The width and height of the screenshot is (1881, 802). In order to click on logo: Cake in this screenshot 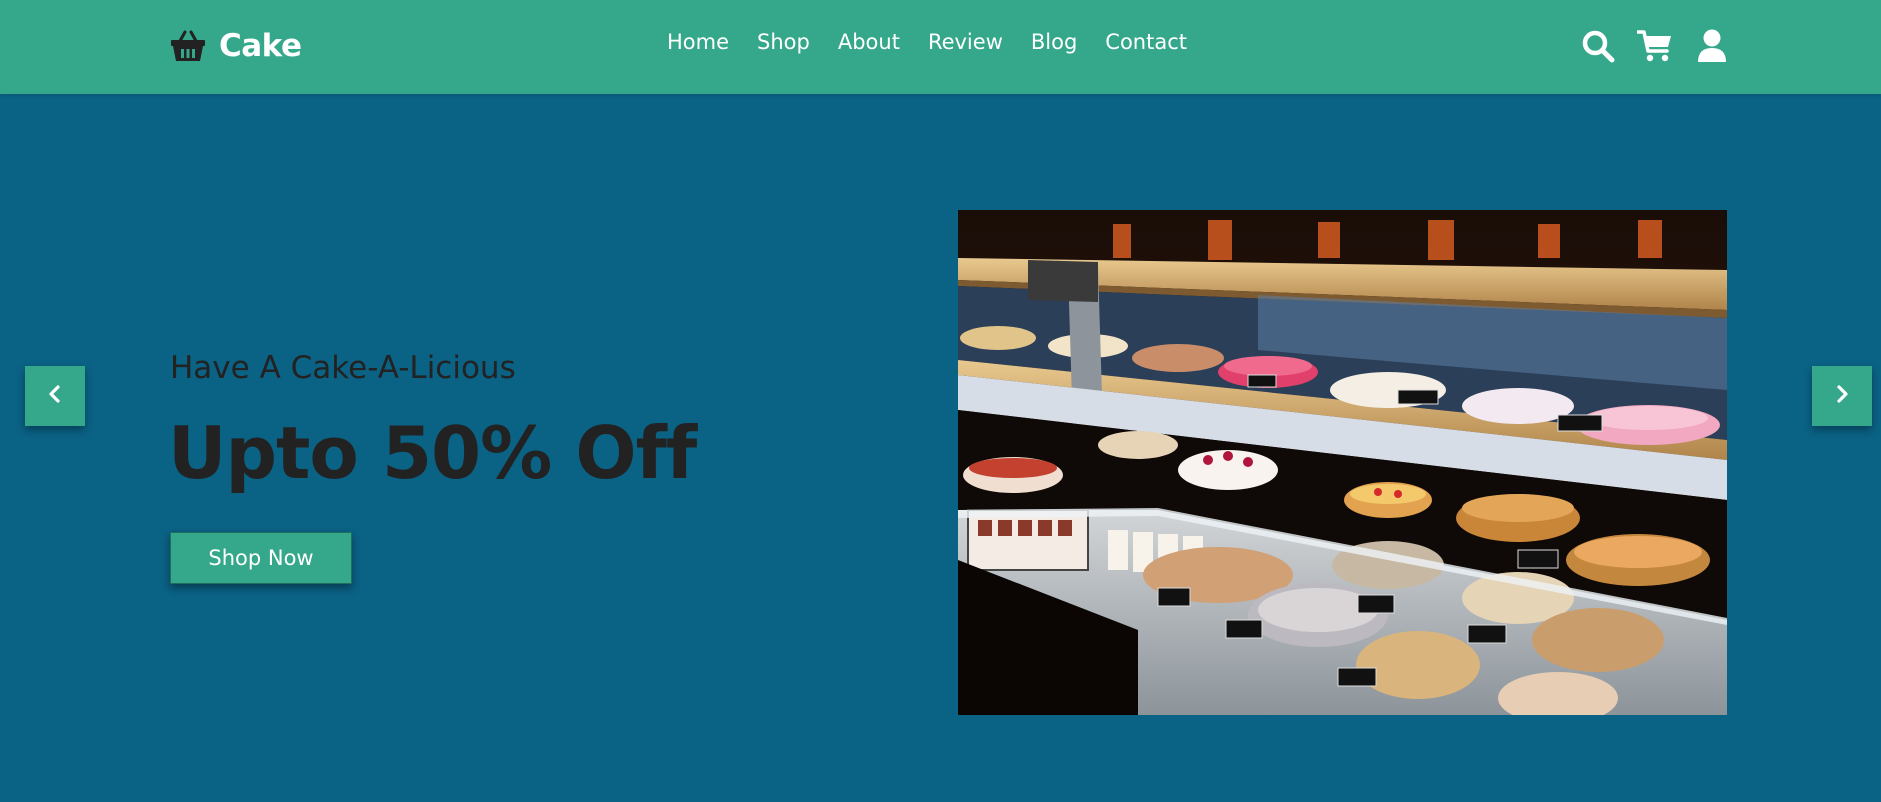, I will do `click(236, 46)`.